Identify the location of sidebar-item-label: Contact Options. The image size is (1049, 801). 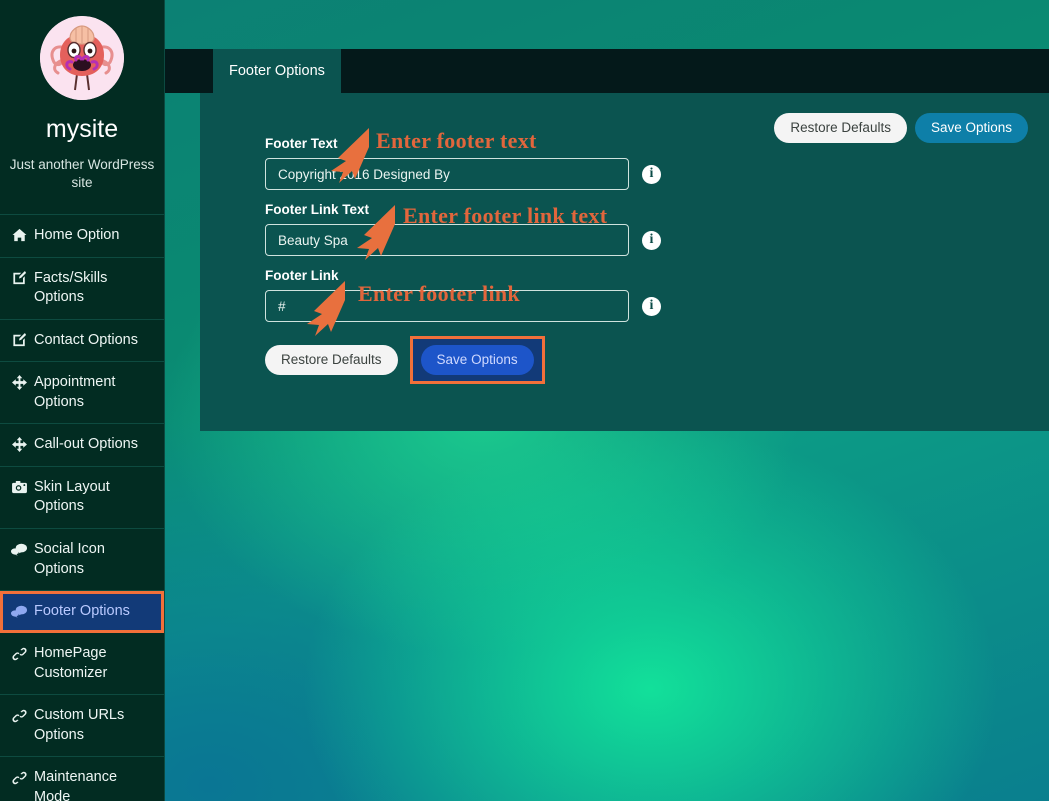
(86, 339).